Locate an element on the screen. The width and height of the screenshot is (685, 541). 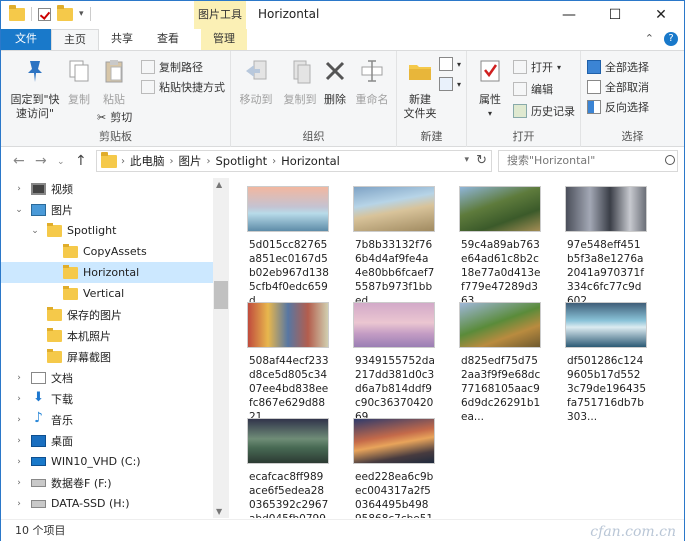
tree-item: › 桌面 is located at coordinates (107, 440).